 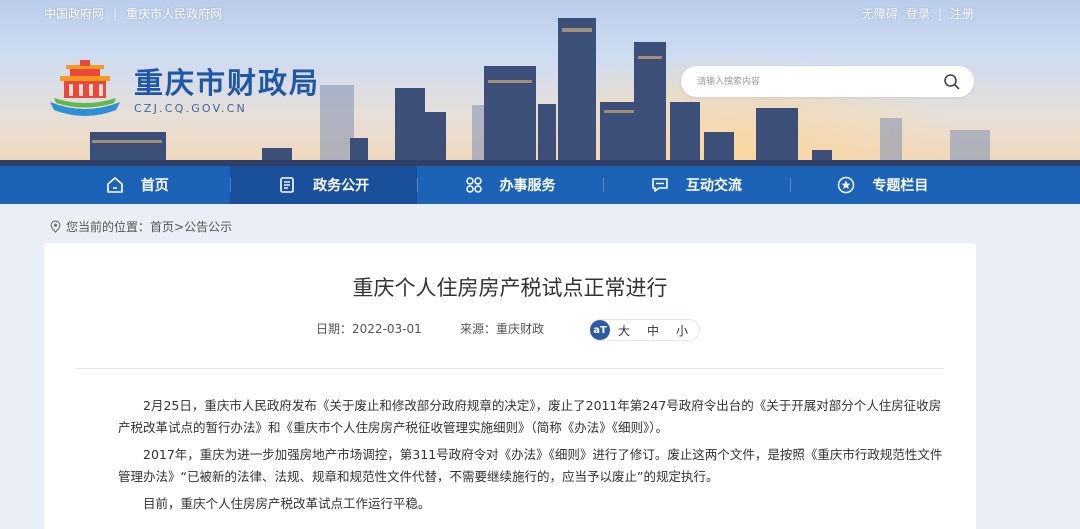 What do you see at coordinates (369, 329) in the screenshot?
I see `article-date: 日期：2022-03-01` at bounding box center [369, 329].